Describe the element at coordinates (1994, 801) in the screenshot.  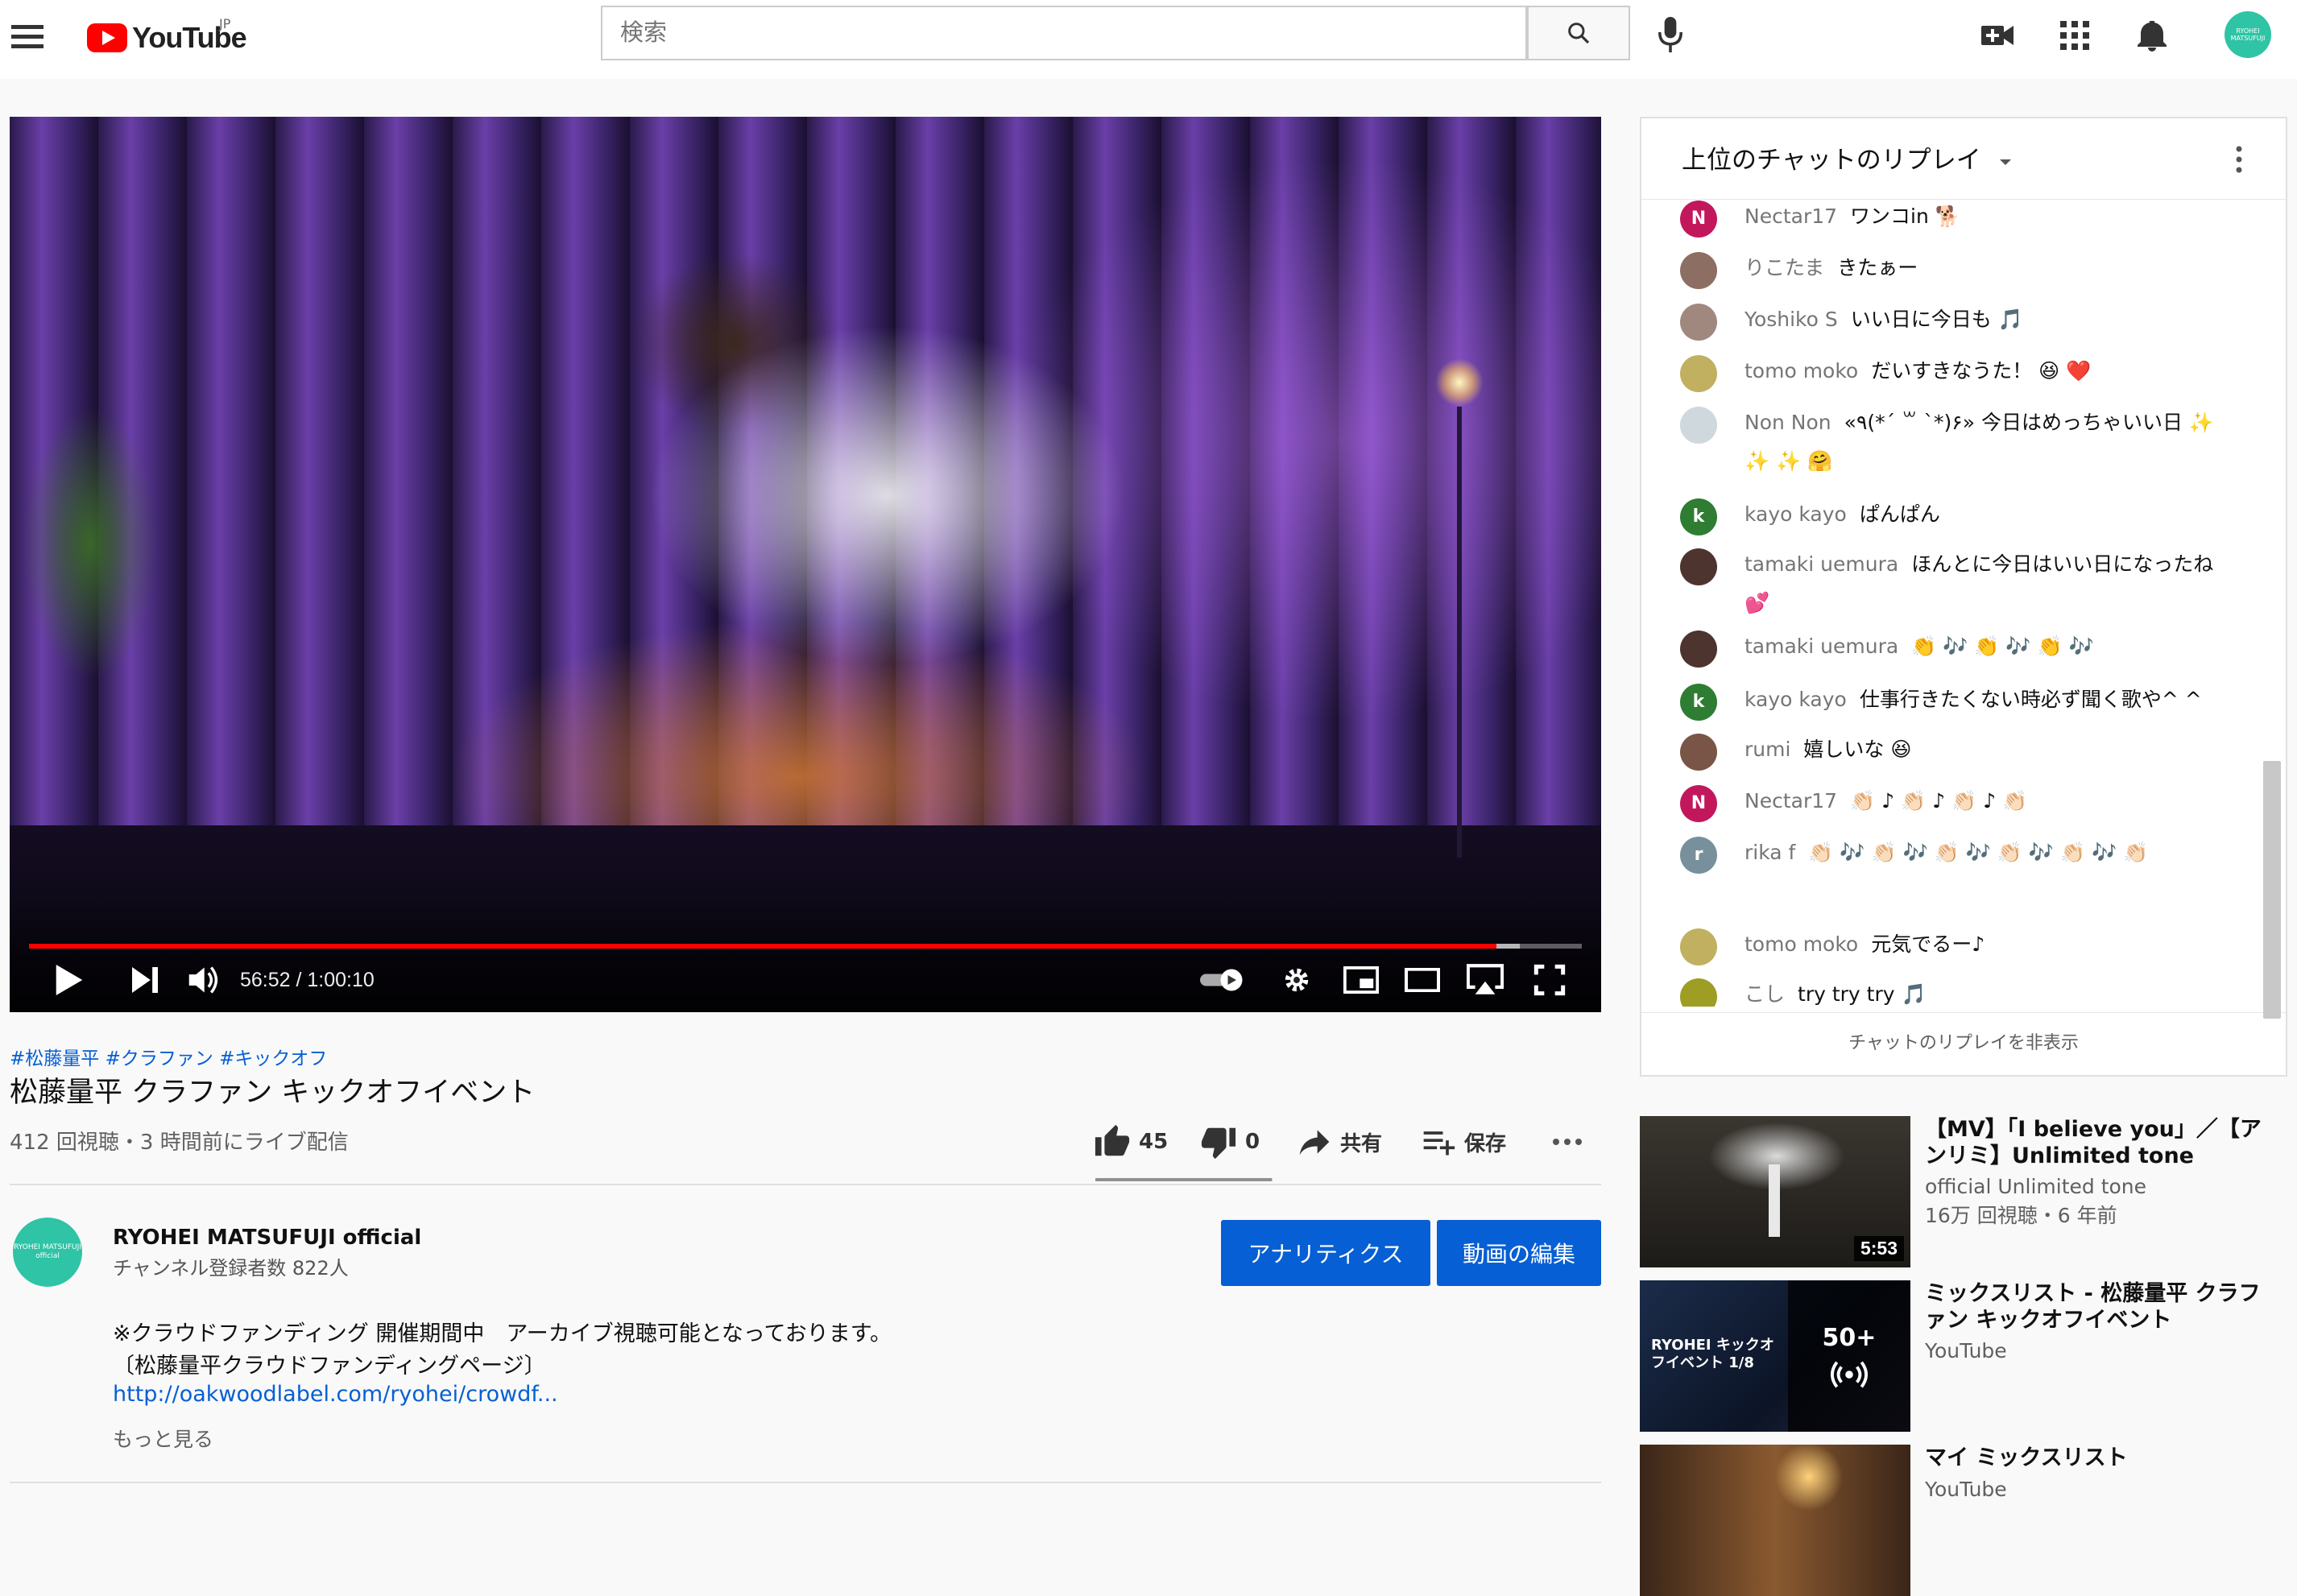
I see `chat-message-body: Nectar17 👏🏻 ♪ 👏🏻 ♪ 👏🏻 ♪ 👏🏻` at that location.